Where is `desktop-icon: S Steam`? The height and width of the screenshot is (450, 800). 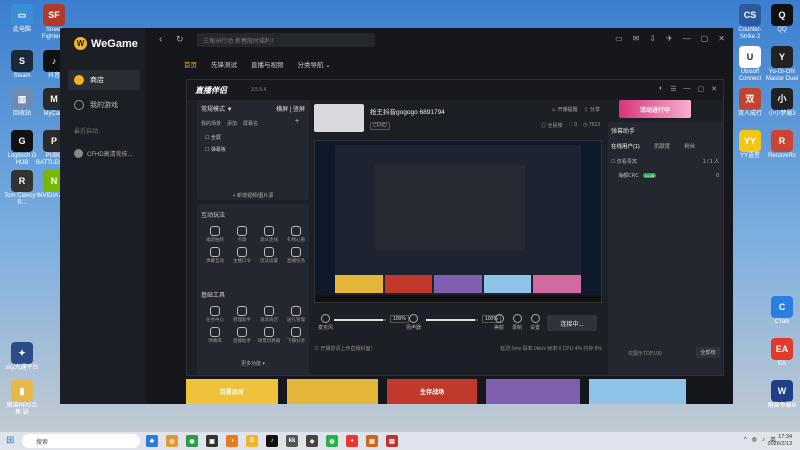
desktop-icon: S Steam is located at coordinates (22, 65).